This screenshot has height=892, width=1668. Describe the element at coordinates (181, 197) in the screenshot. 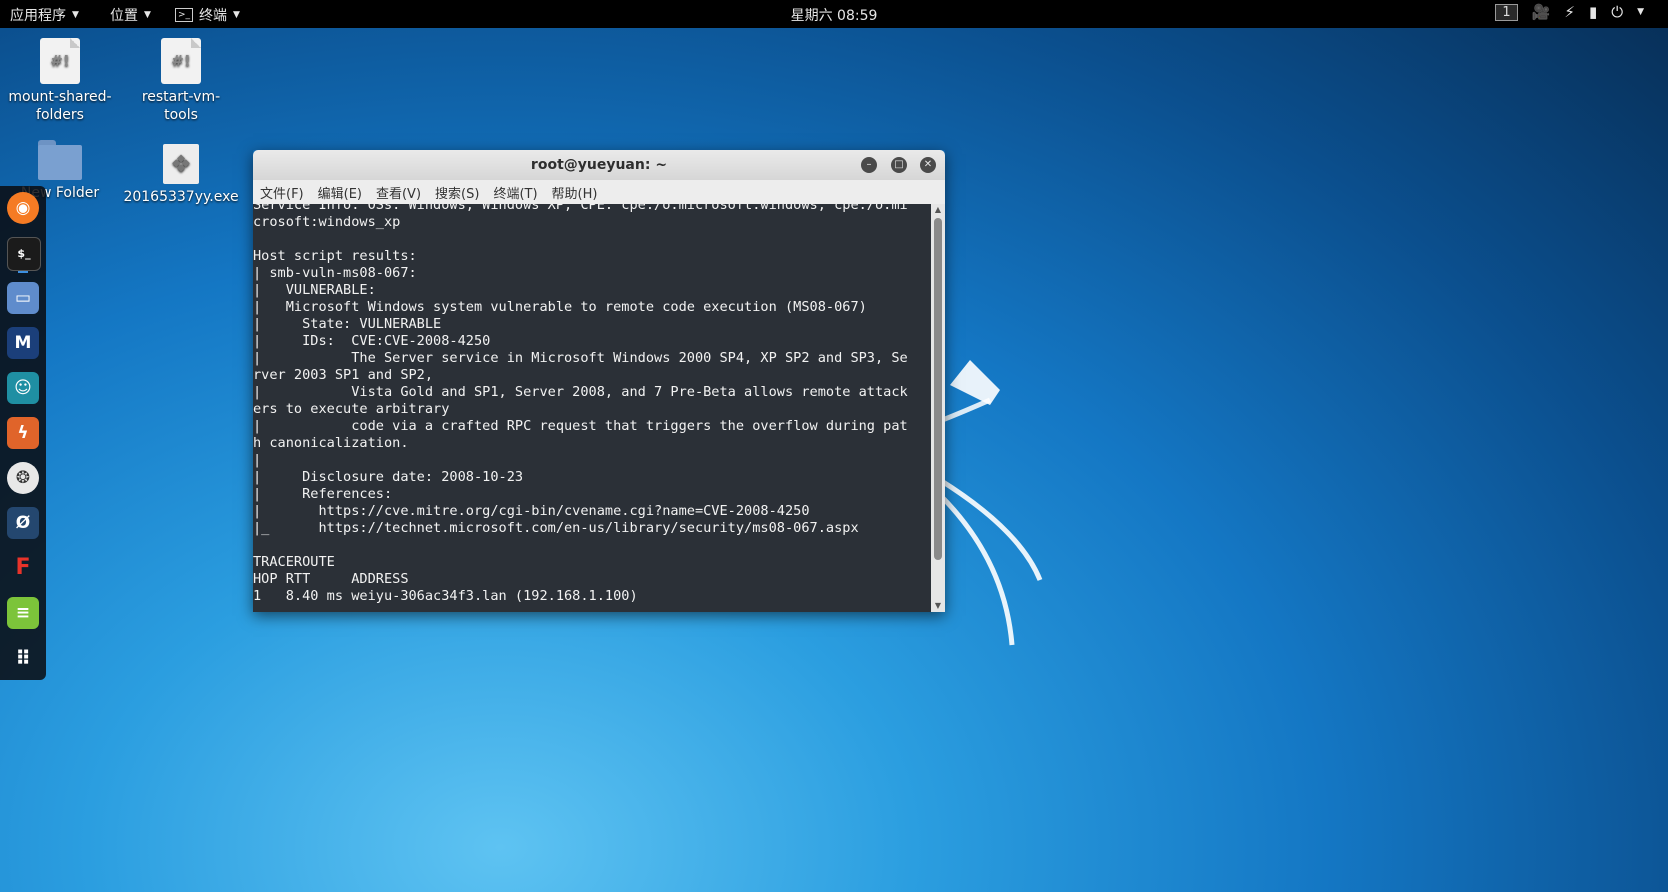

I see `desktop-icon-label: 20165337yy.exe` at that location.